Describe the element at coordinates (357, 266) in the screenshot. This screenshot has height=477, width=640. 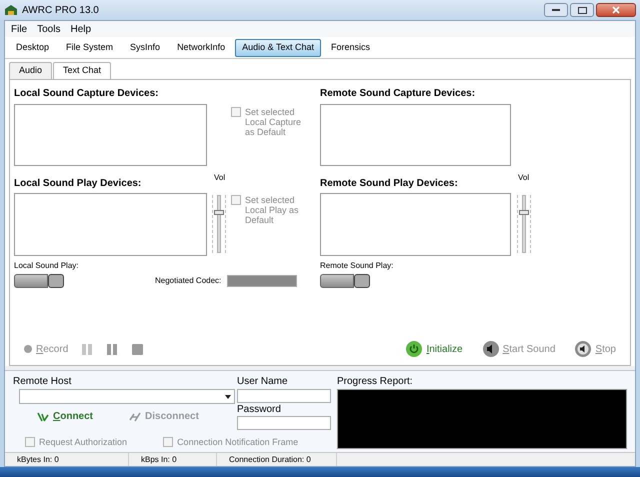
I see `section-label: Remote Sound Play:` at that location.